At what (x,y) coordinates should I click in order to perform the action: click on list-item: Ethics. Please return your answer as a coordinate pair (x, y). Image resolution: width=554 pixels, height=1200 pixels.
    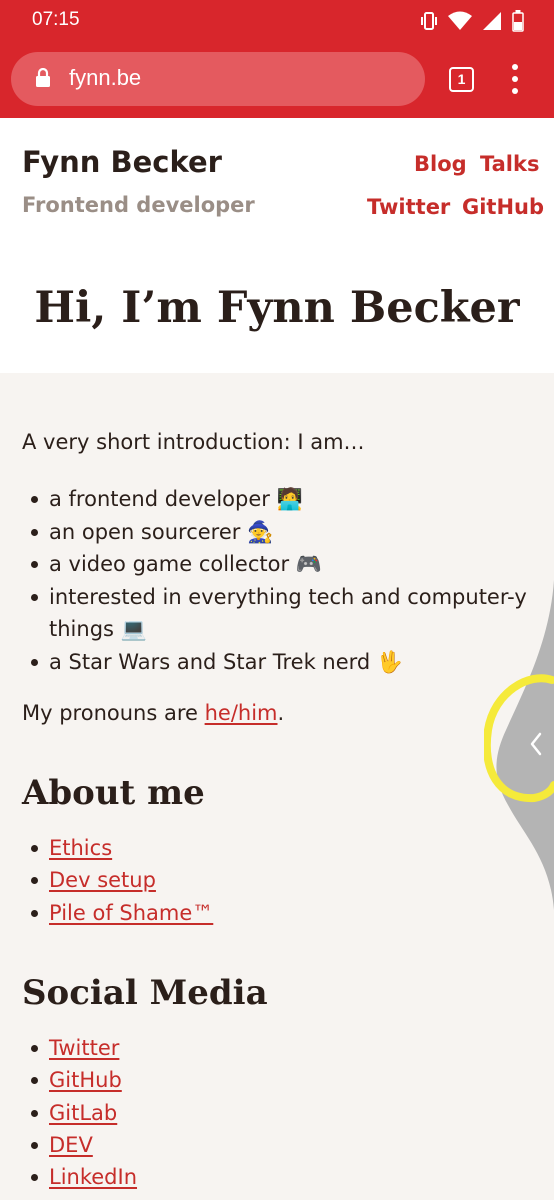
    Looking at the image, I should click on (277, 848).